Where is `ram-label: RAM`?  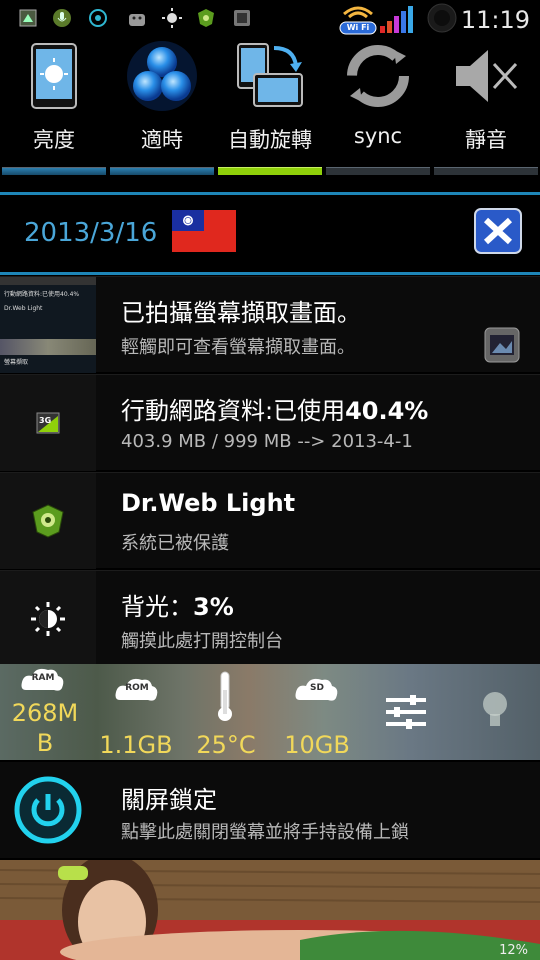
ram-label: RAM is located at coordinates (43, 678).